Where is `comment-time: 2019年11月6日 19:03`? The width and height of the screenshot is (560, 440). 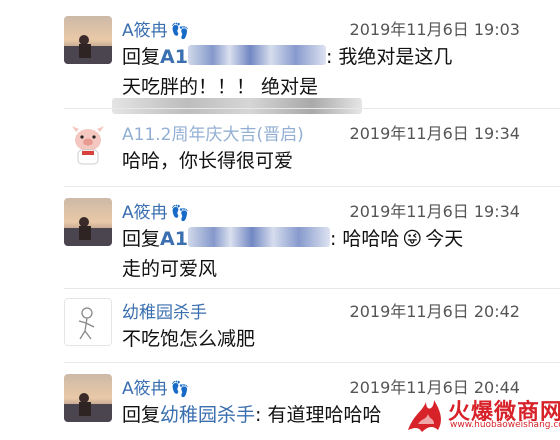
comment-time: 2019年11月6日 19:03 is located at coordinates (434, 29).